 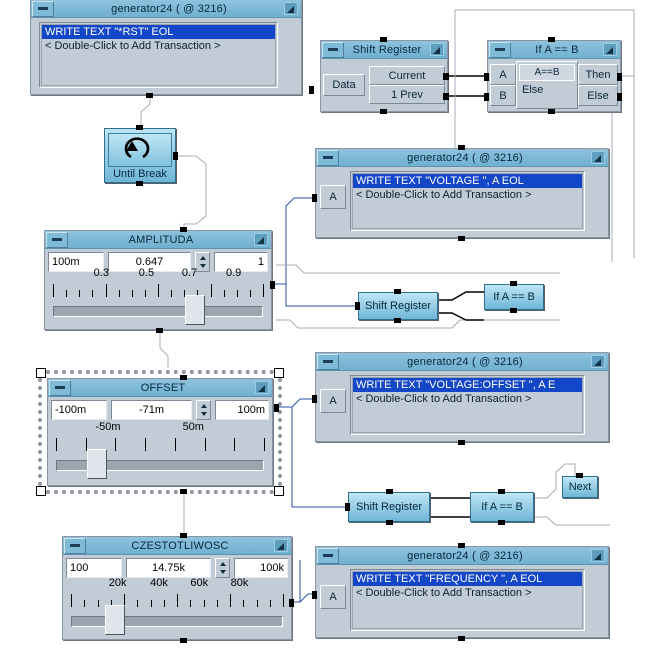 What do you see at coordinates (195, 310) in the screenshot?
I see `slider-thumb` at bounding box center [195, 310].